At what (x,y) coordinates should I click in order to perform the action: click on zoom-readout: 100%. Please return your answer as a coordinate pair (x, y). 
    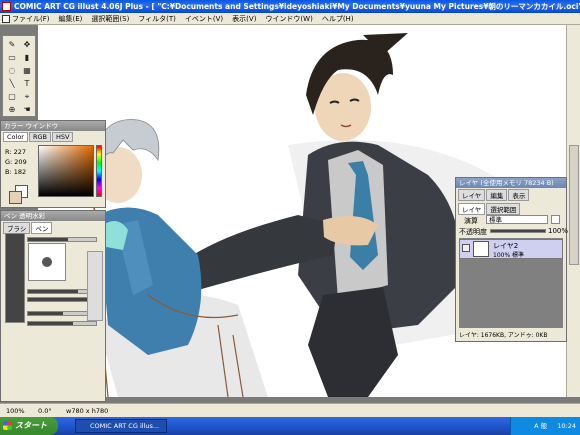
    Looking at the image, I should click on (15, 411).